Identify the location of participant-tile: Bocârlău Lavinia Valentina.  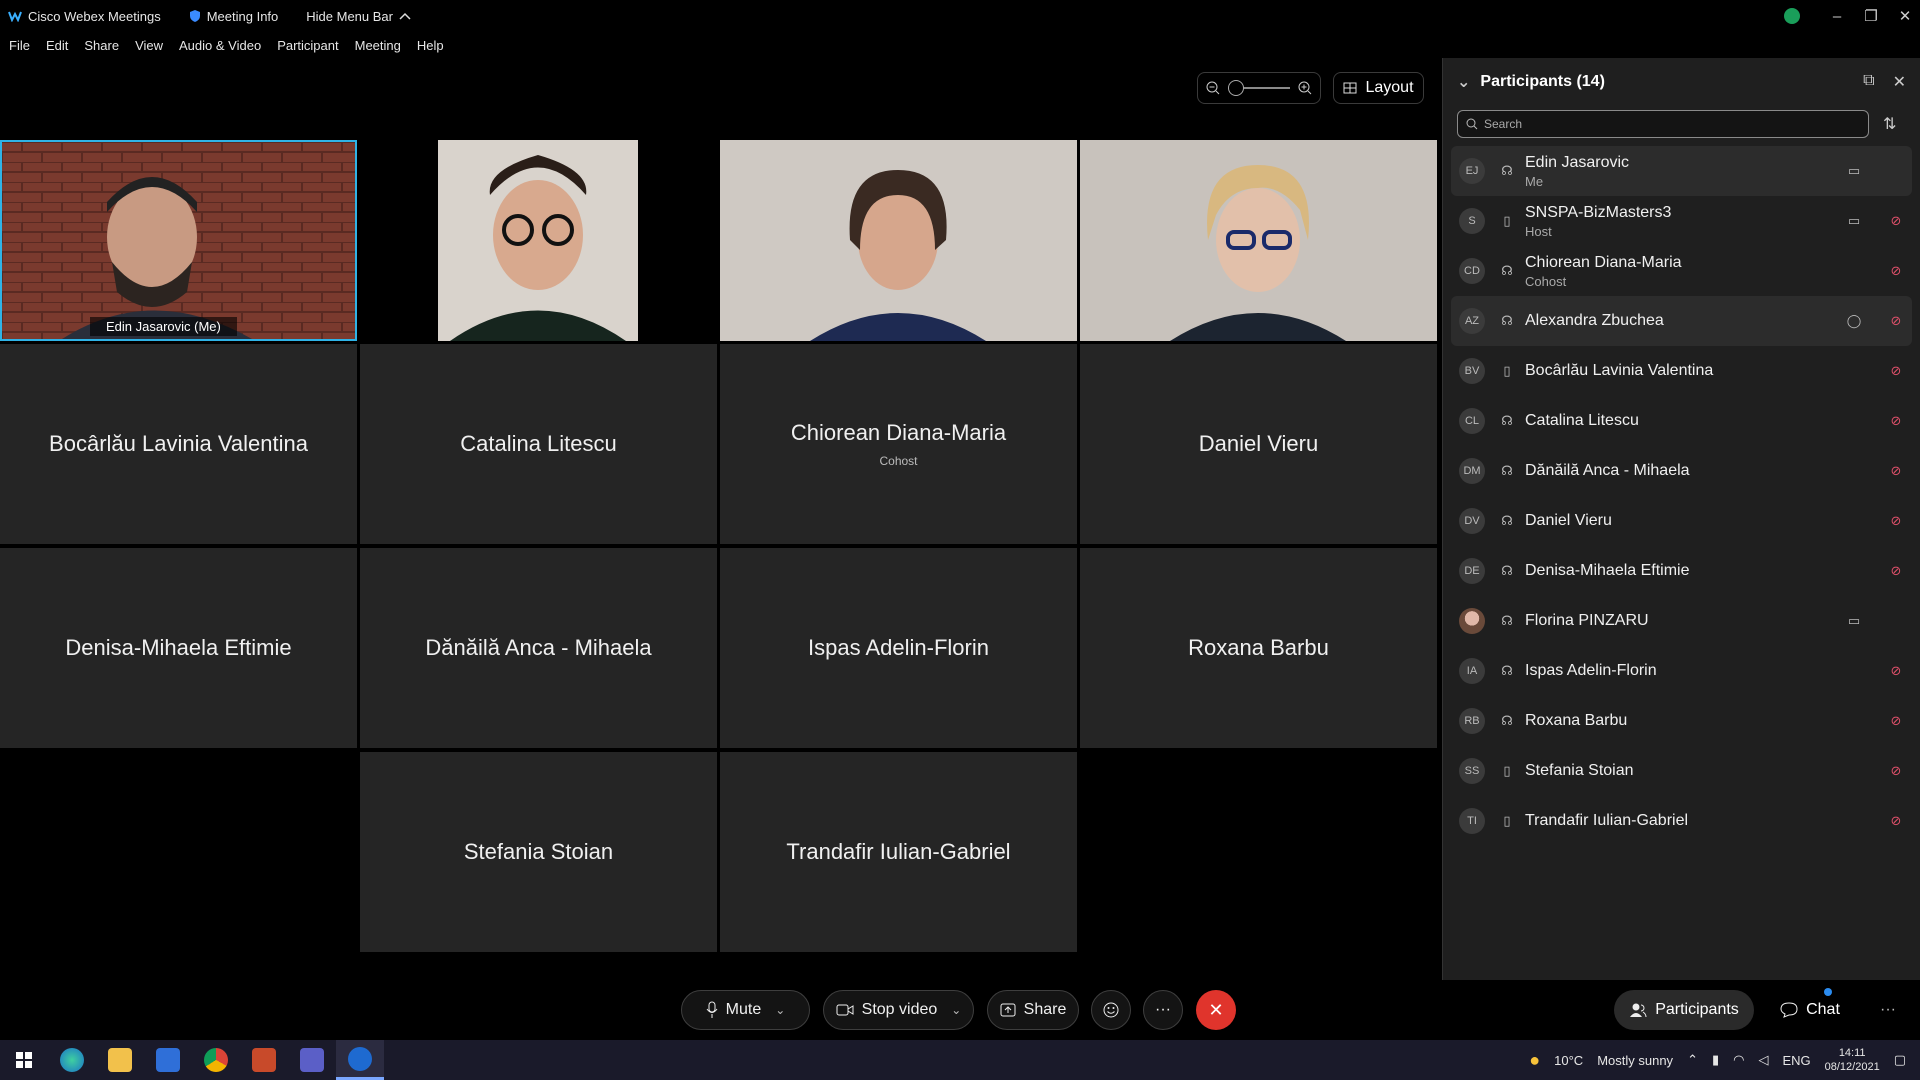
(178, 444).